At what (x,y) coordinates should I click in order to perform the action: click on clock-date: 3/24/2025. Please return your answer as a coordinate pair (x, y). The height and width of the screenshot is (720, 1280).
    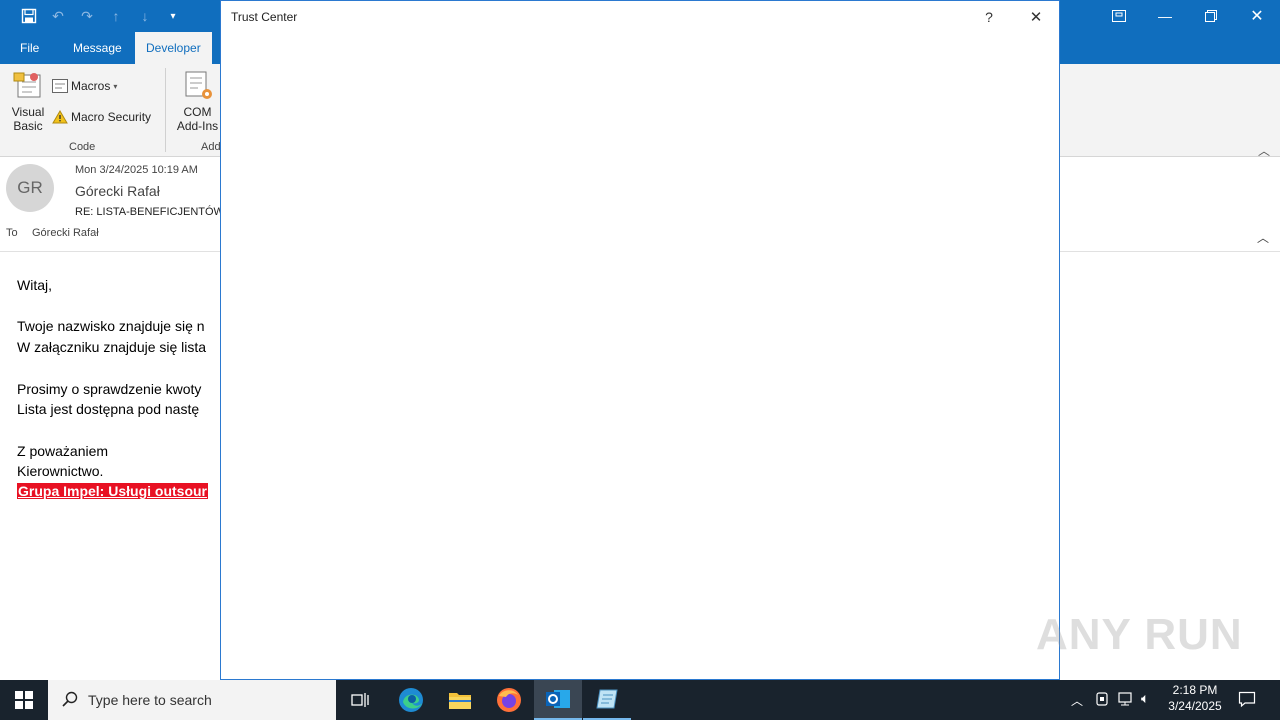
    Looking at the image, I should click on (1195, 706).